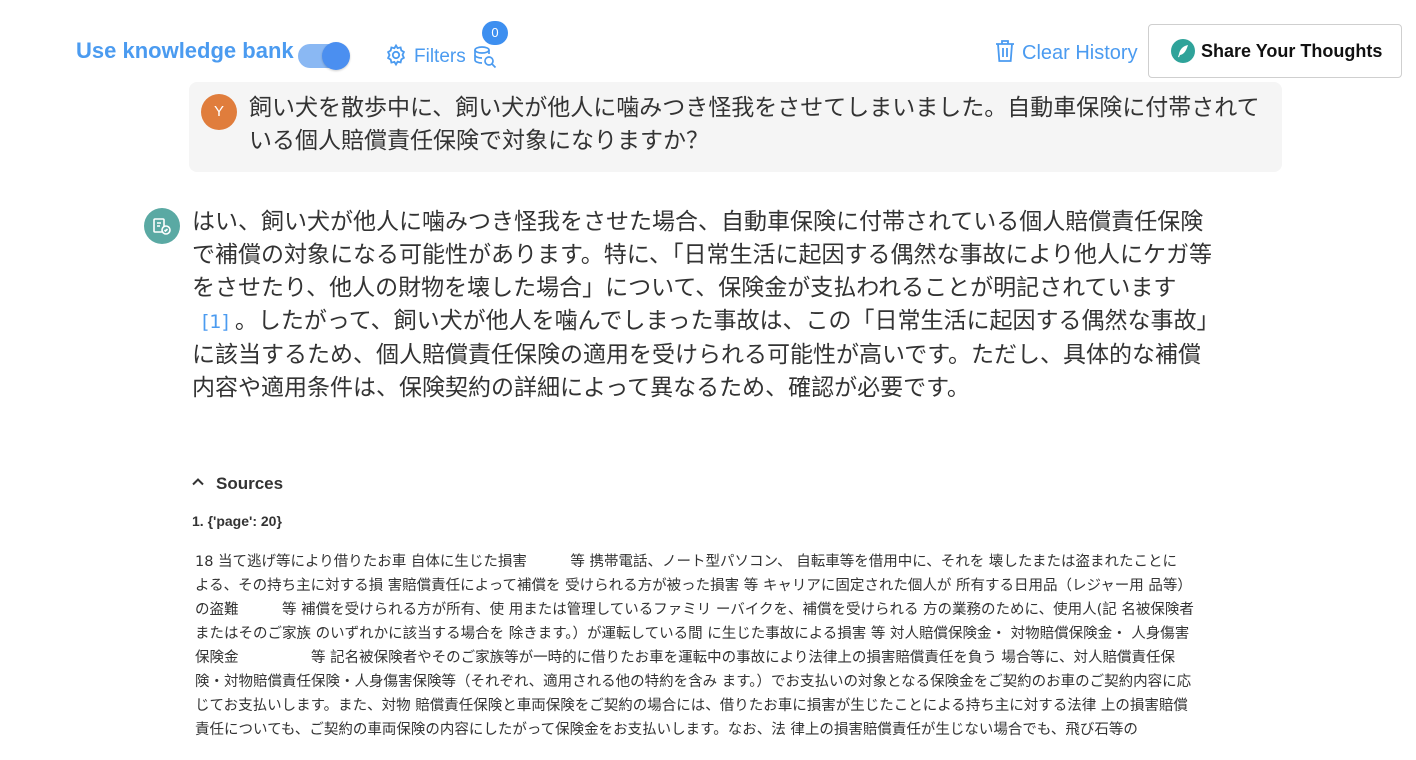 The height and width of the screenshot is (760, 1416). I want to click on filters-count-badge: 0, so click(495, 33).